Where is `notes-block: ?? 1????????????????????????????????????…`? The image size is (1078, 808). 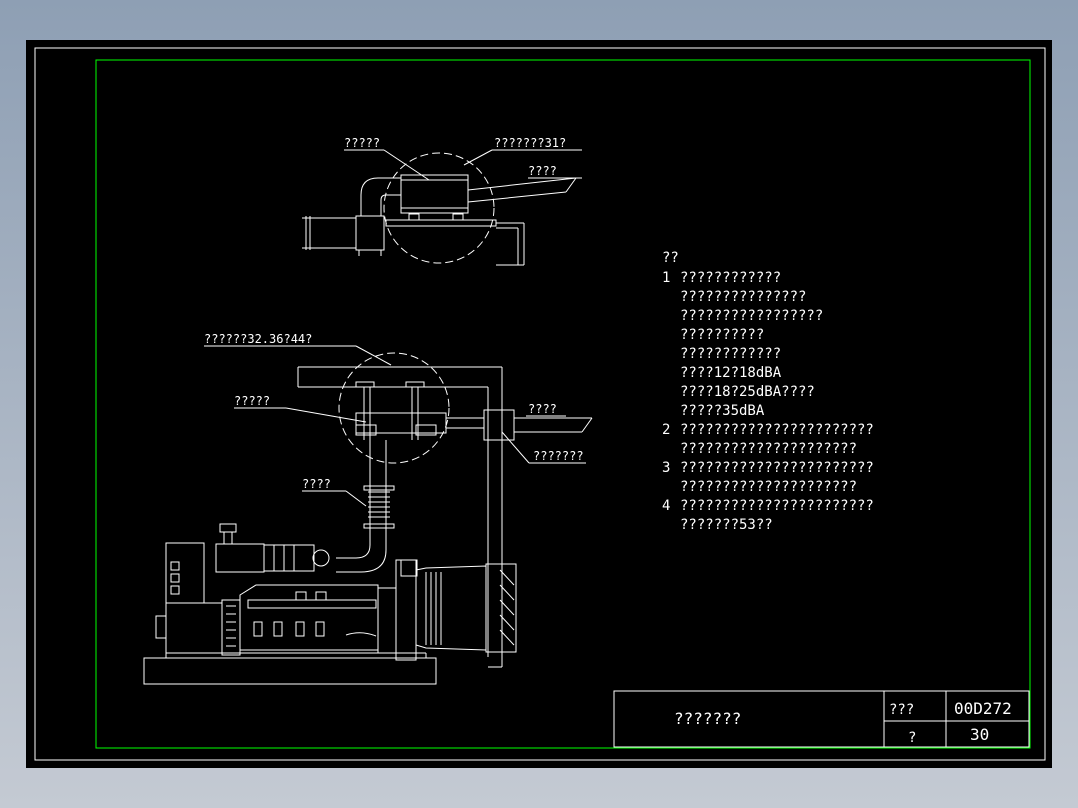
notes-block: ?? 1????????????????????????????????????… is located at coordinates (768, 391).